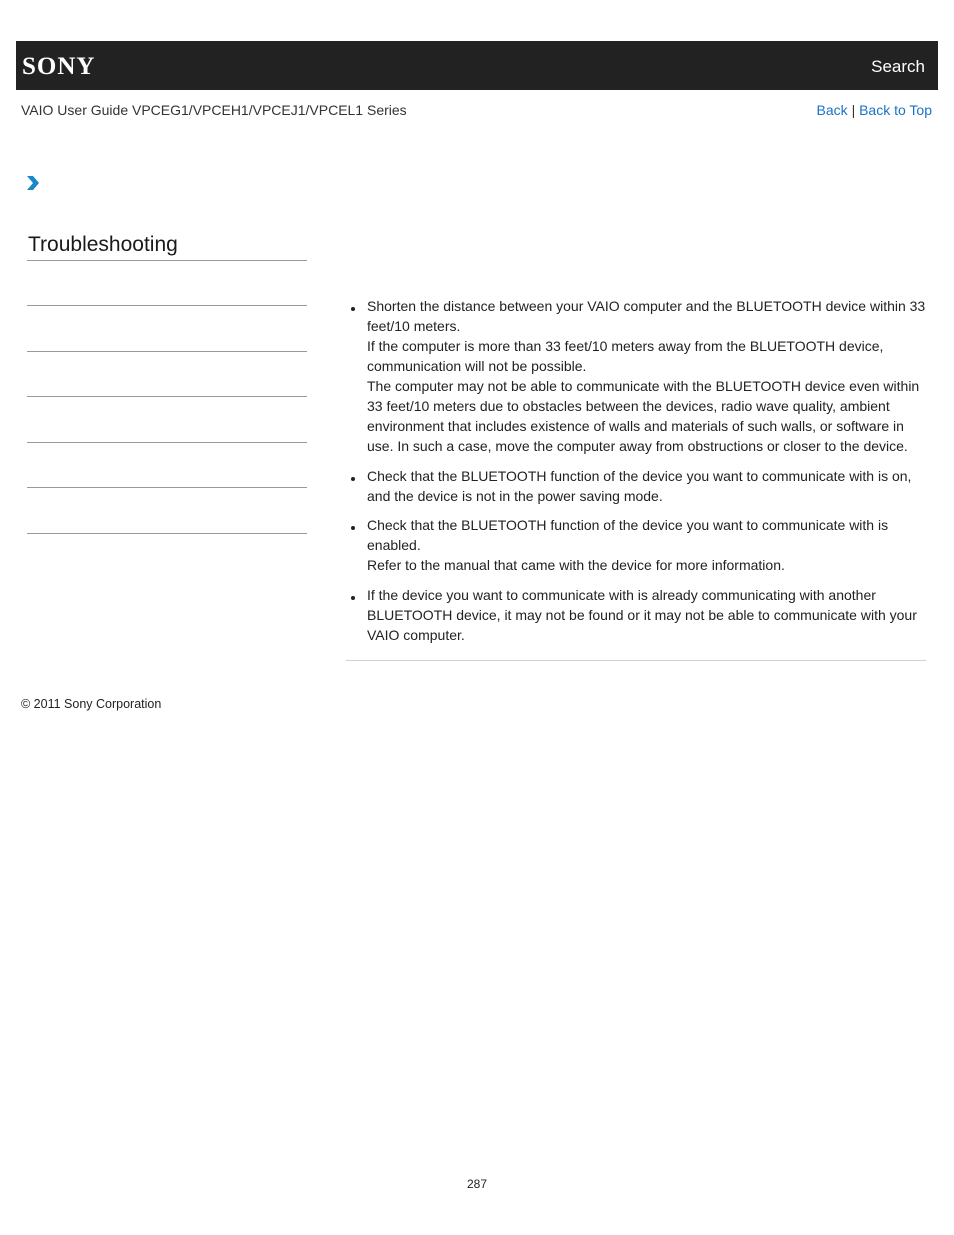 The width and height of the screenshot is (954, 1235). Describe the element at coordinates (477, 1184) in the screenshot. I see `page-number: 287` at that location.